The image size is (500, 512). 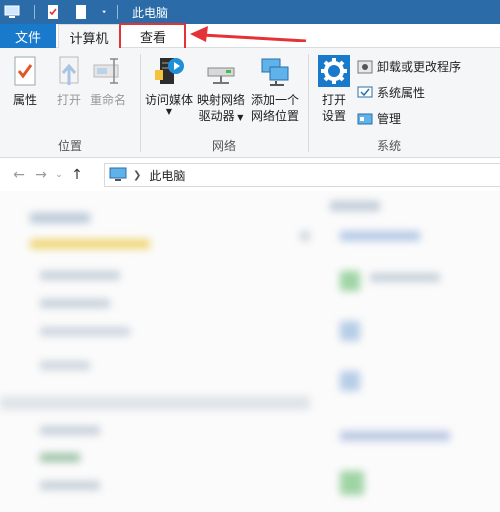 What do you see at coordinates (106, 12) in the screenshot?
I see `customize-toolbar-chevron-icon` at bounding box center [106, 12].